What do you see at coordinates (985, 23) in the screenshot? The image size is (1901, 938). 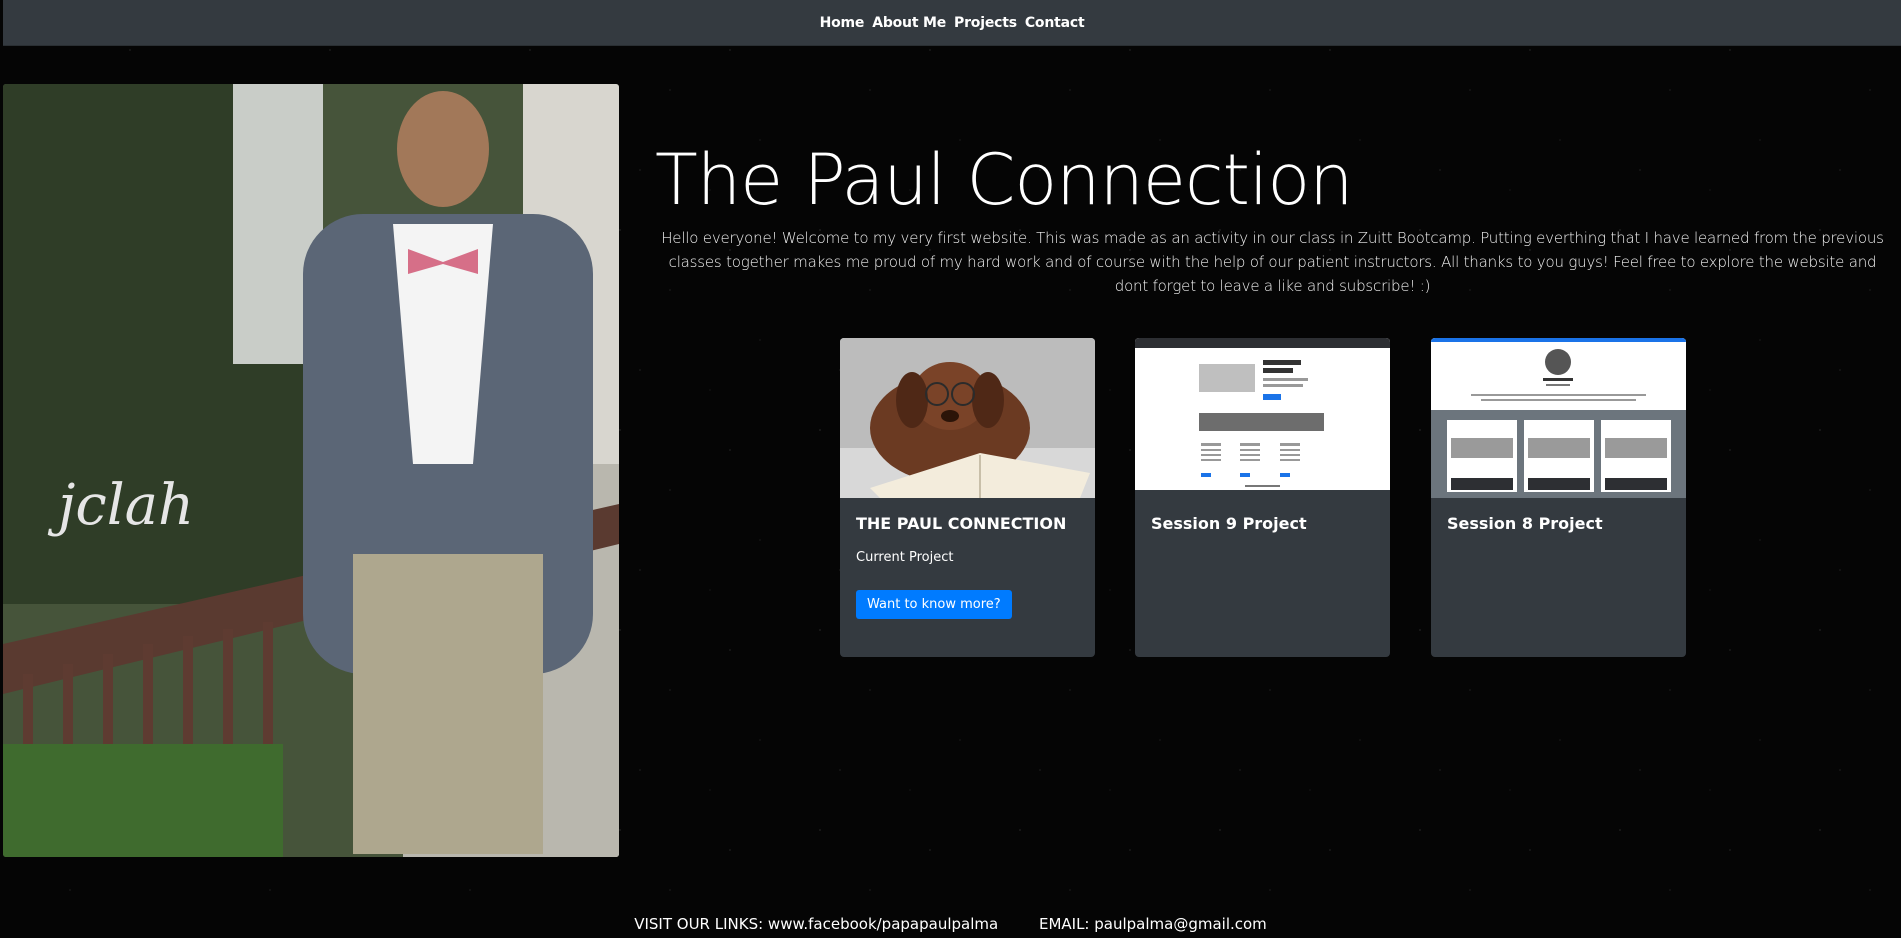 I see `nav-projects-link: Projects` at bounding box center [985, 23].